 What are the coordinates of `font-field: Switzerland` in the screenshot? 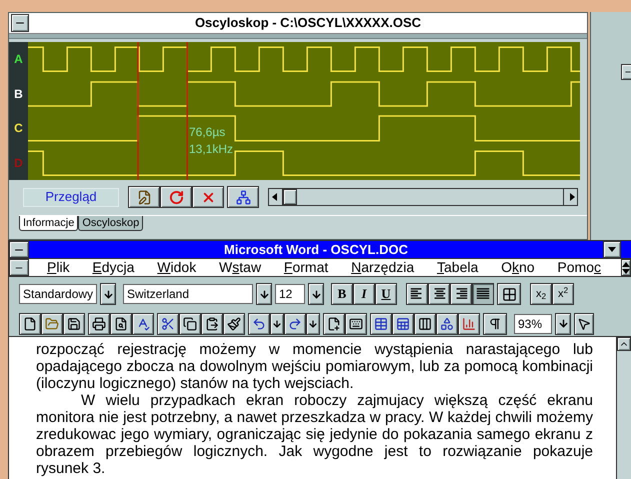 It's located at (188, 294).